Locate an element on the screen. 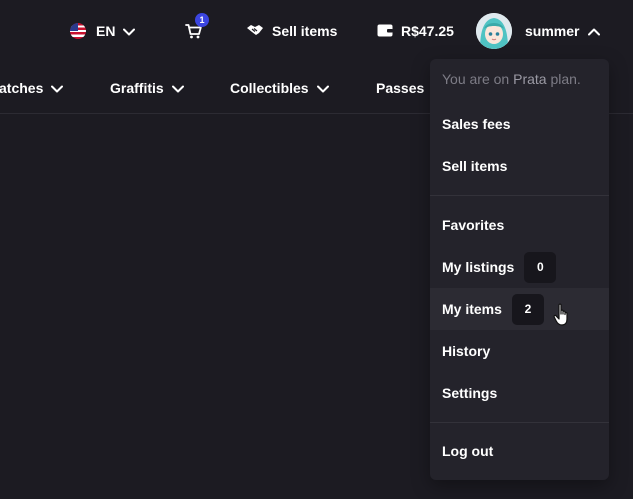  nav-item-label: Passes is located at coordinates (400, 88).